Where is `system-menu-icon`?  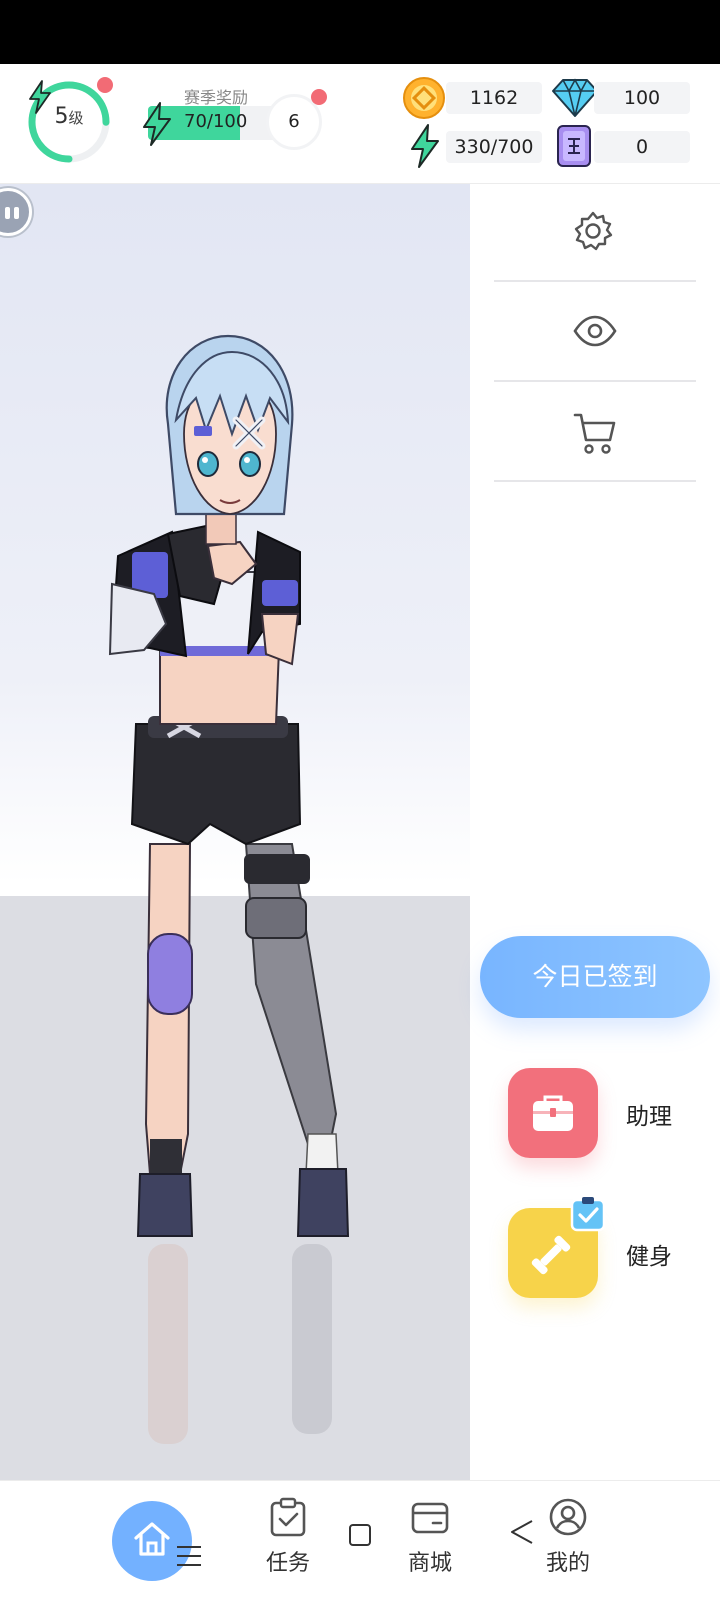 system-menu-icon is located at coordinates (189, 1556).